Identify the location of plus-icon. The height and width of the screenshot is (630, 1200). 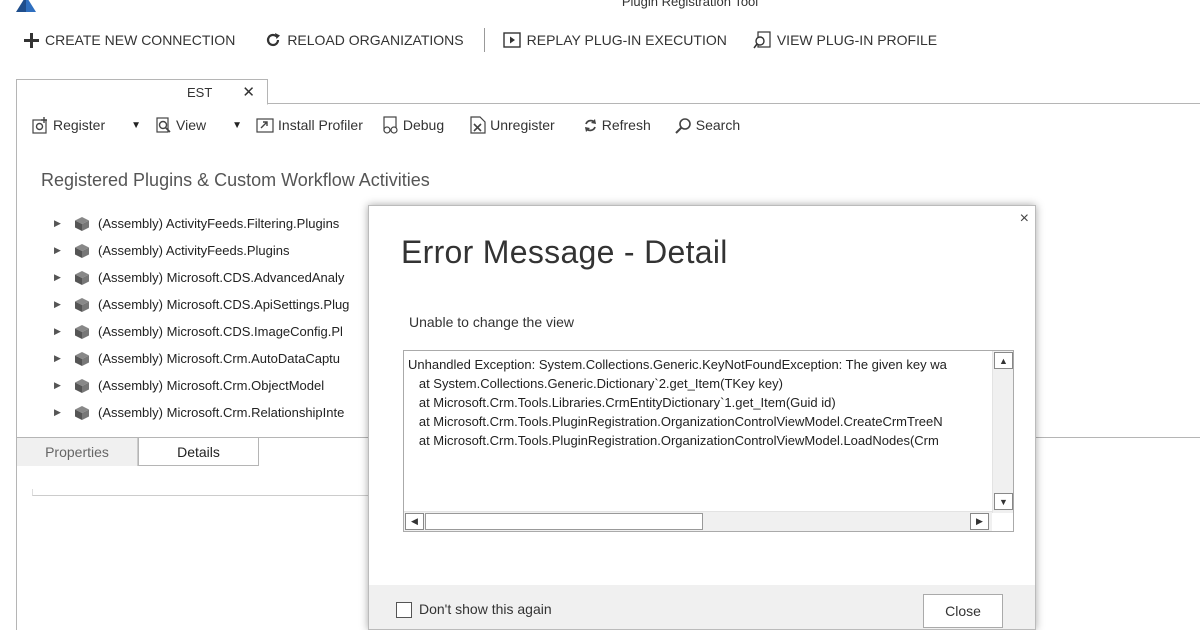
(31, 40).